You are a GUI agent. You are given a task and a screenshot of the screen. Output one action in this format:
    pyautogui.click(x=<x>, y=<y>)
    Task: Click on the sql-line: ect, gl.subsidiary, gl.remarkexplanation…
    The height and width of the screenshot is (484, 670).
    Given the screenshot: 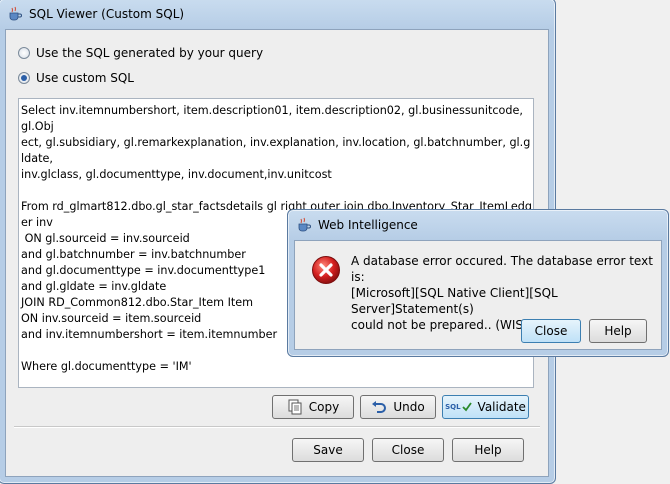 What is the action you would take?
    pyautogui.click(x=276, y=150)
    